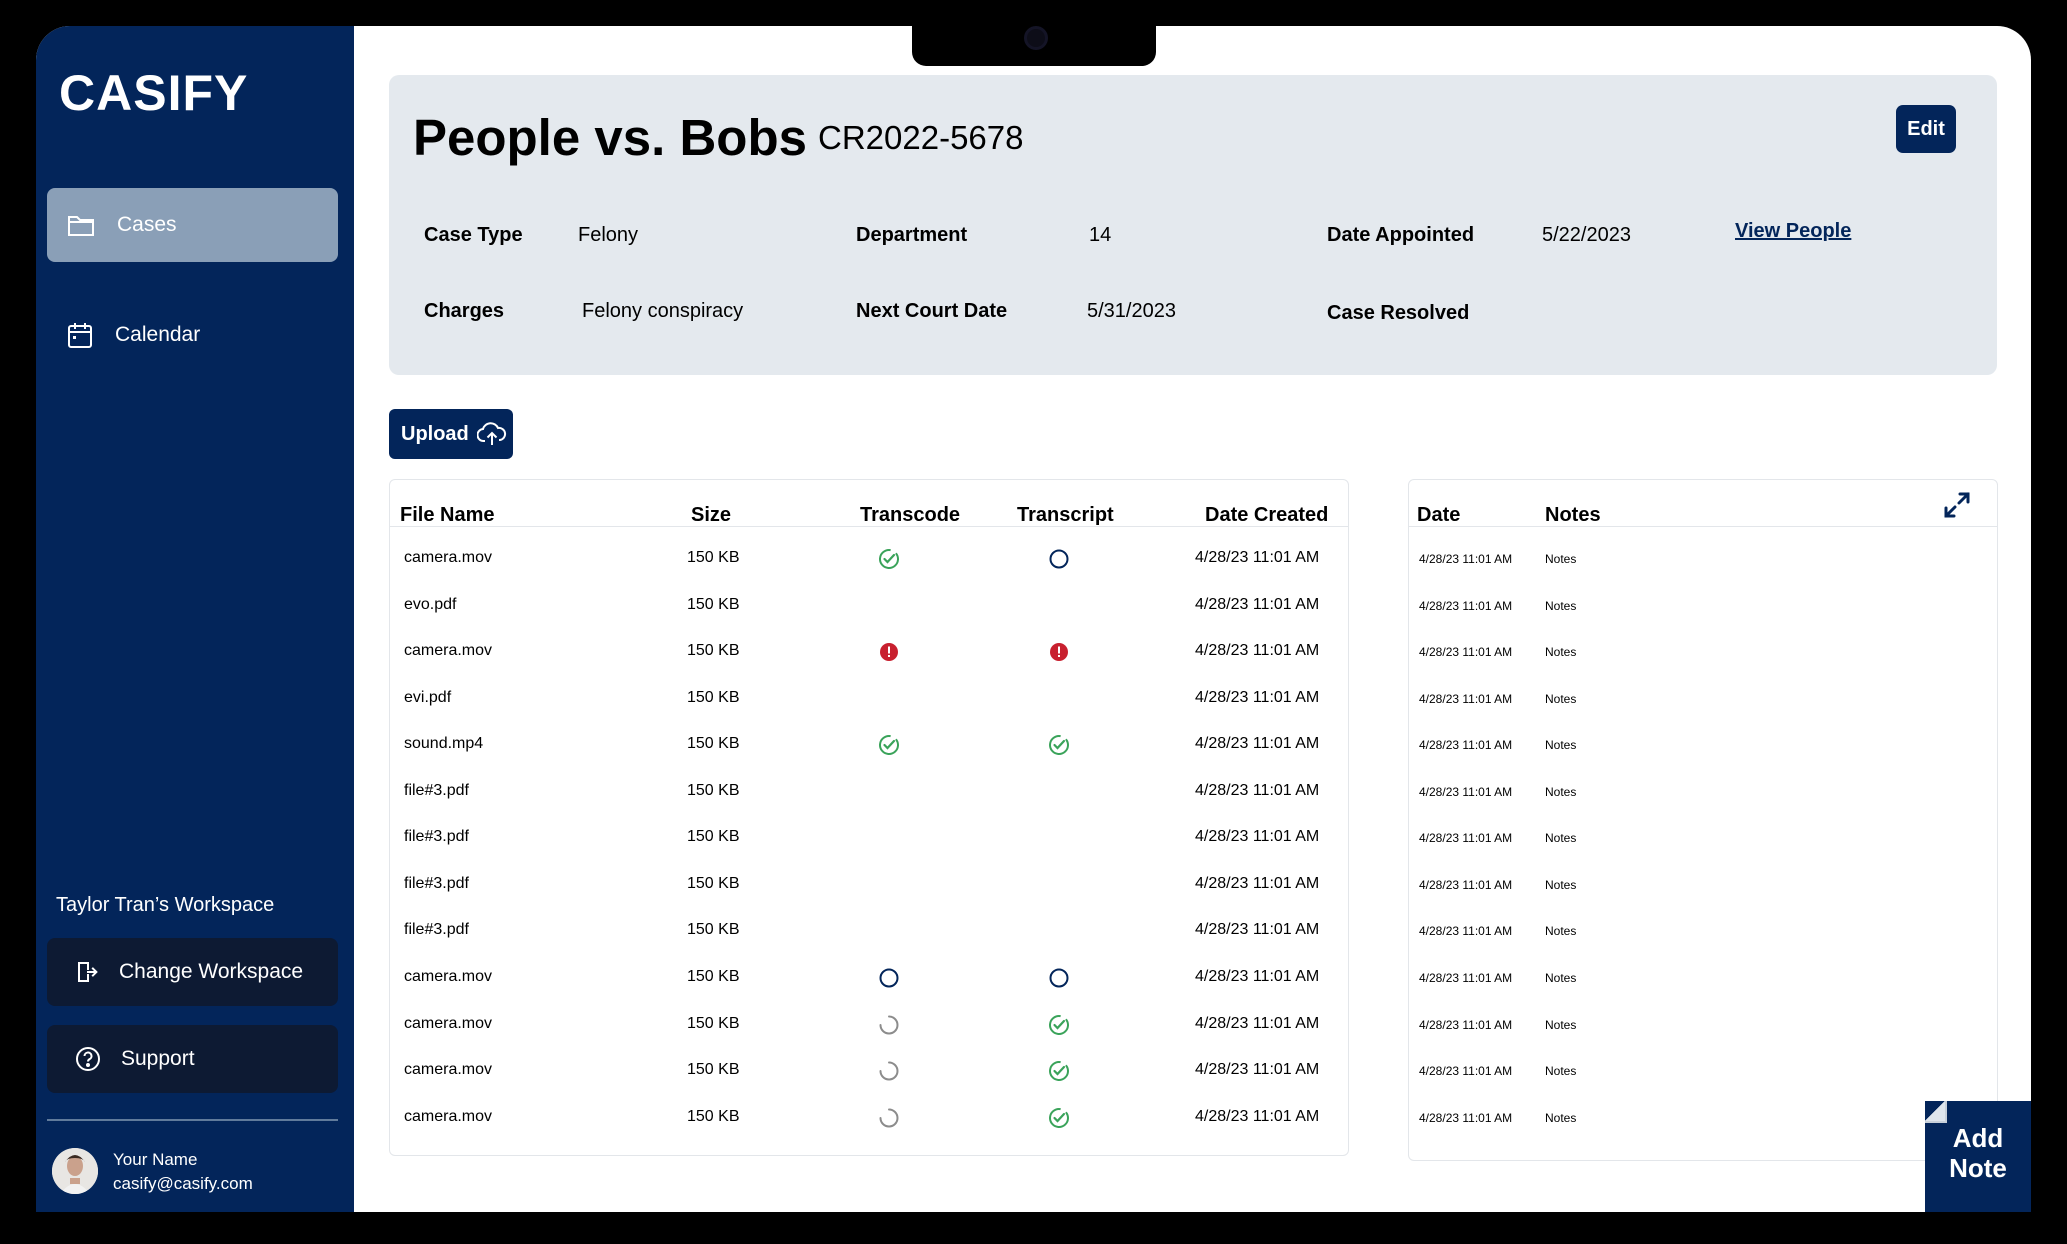 This screenshot has width=2067, height=1244. I want to click on case-type-label: Case Type, so click(473, 235).